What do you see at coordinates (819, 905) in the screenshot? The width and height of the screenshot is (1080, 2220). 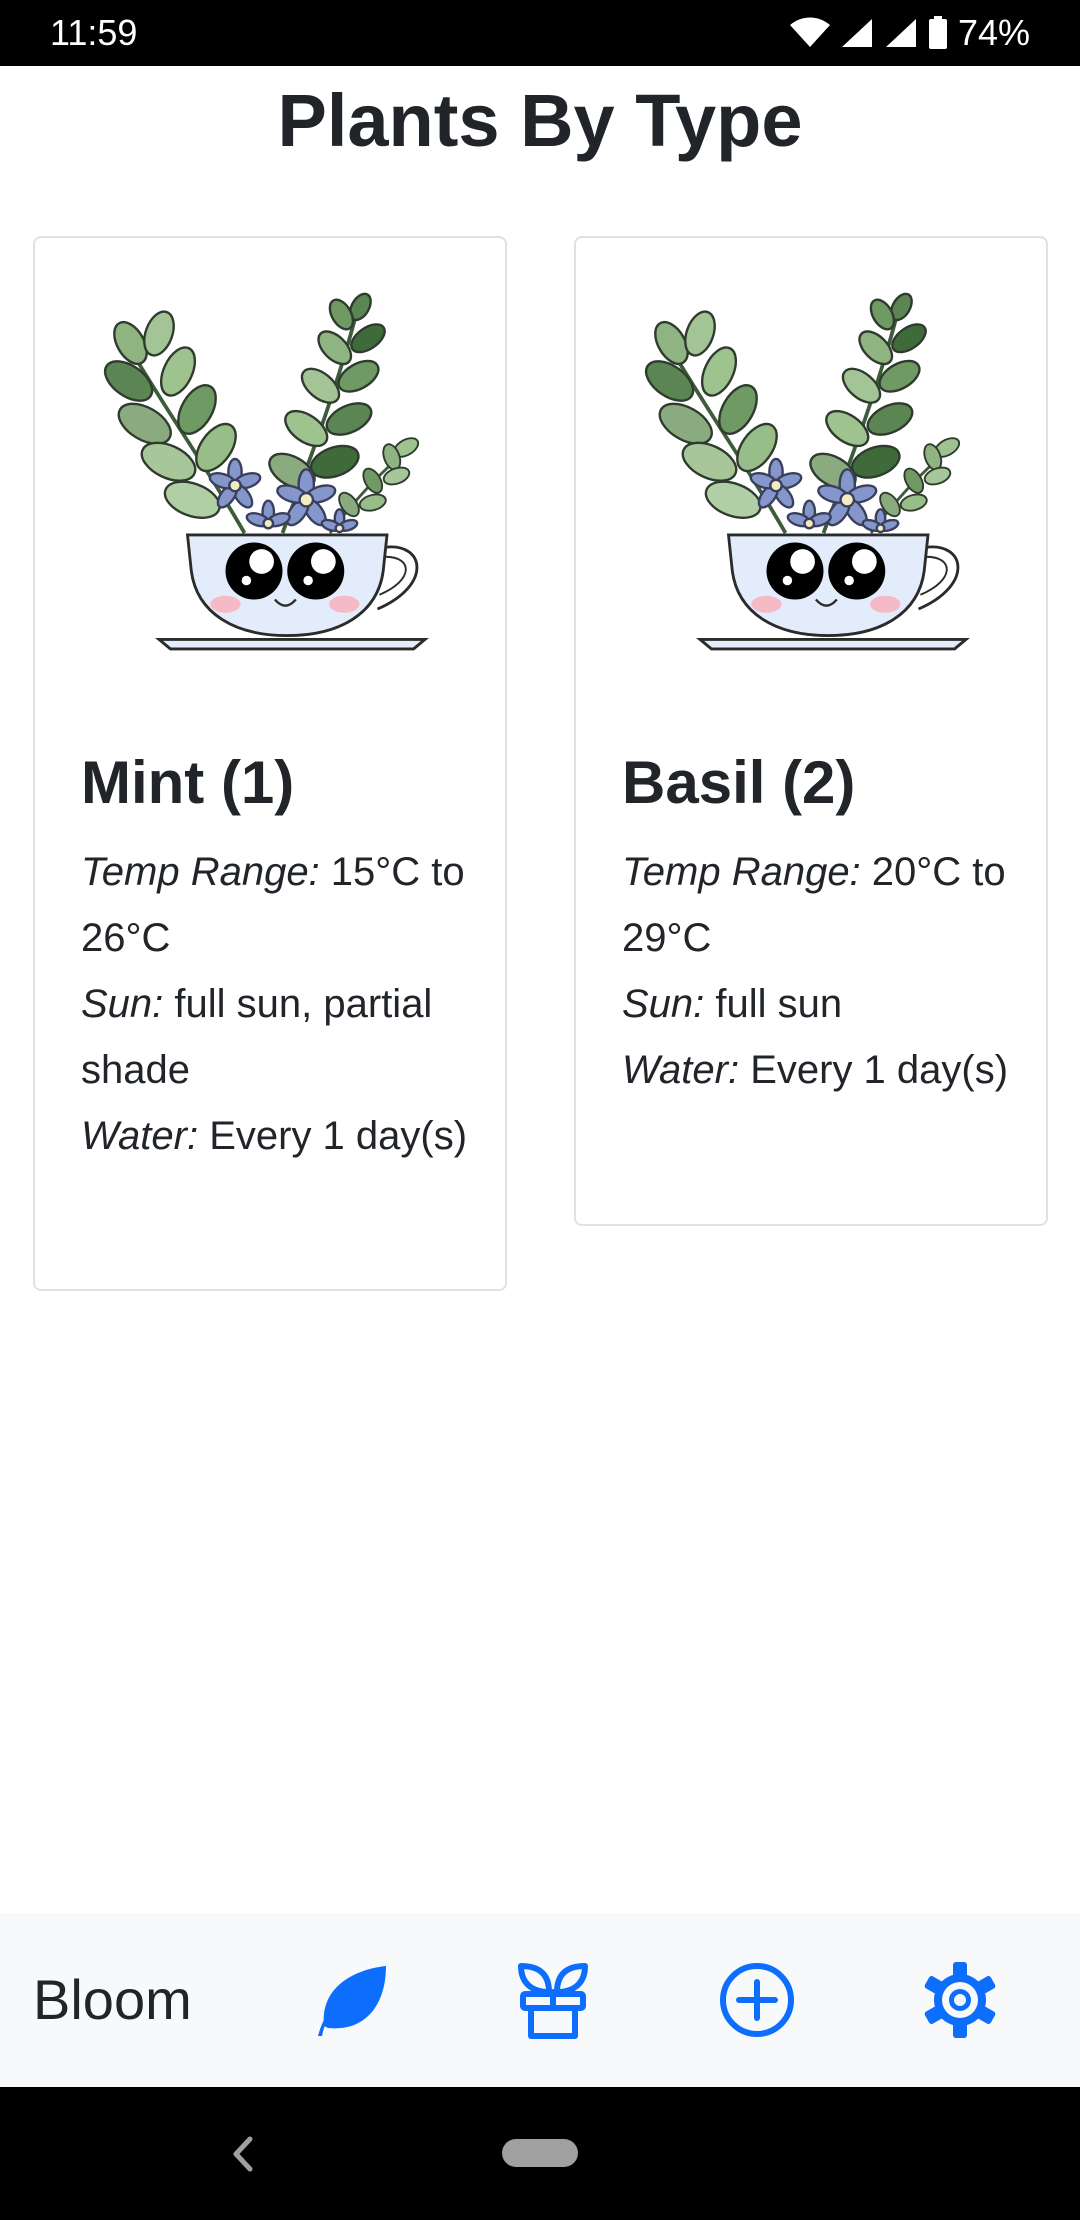 I see `temp-range-row: Temp Range: 20°C to 29°C` at bounding box center [819, 905].